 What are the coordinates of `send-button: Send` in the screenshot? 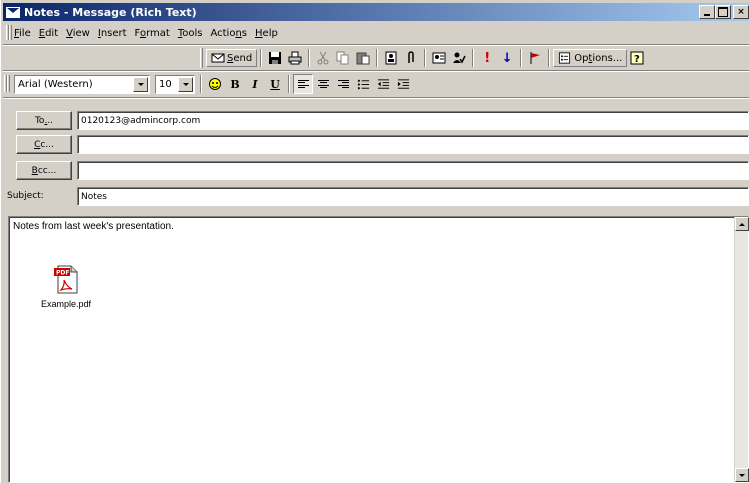 It's located at (232, 58).